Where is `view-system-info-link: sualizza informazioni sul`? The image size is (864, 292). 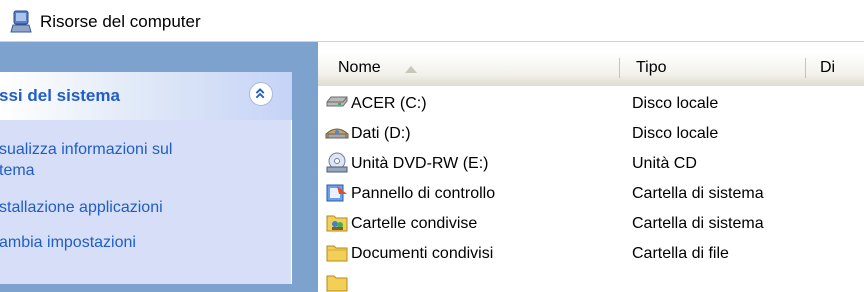
view-system-info-link: sualizza informazioni sul is located at coordinates (86, 150).